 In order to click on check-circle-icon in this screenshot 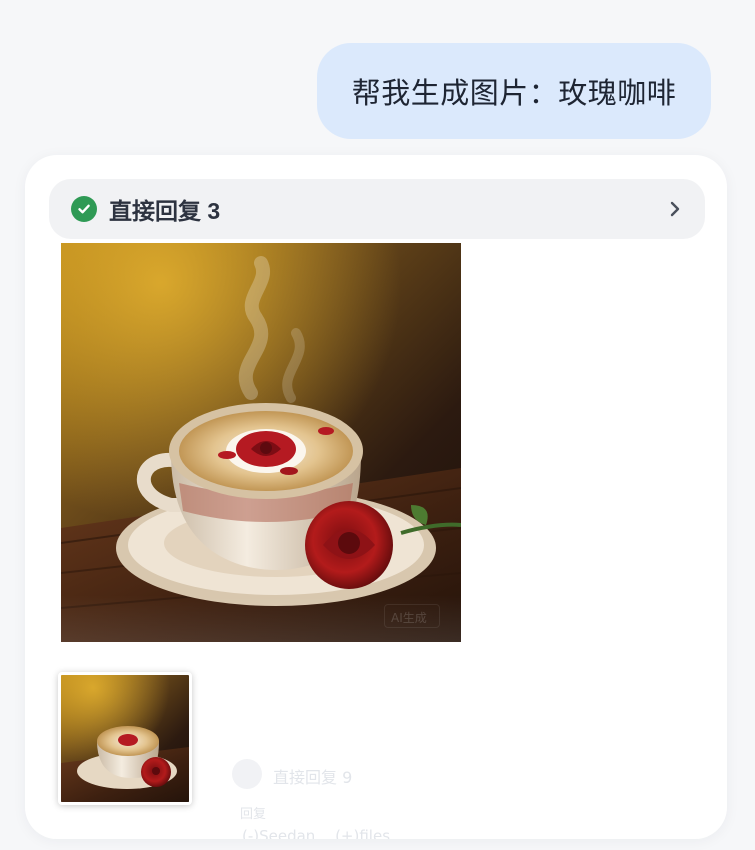, I will do `click(84, 209)`.